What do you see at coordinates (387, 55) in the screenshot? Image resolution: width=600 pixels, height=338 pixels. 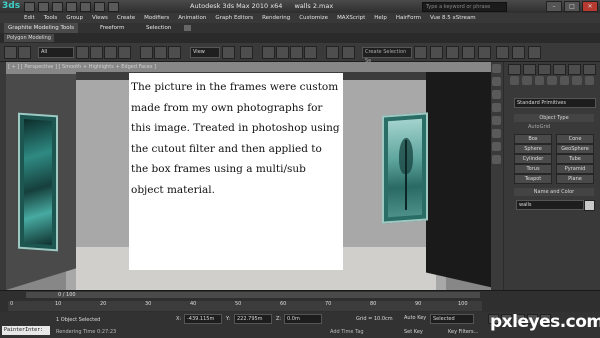 I see `named-selection-set-dropdown: Create Selection Se` at bounding box center [387, 55].